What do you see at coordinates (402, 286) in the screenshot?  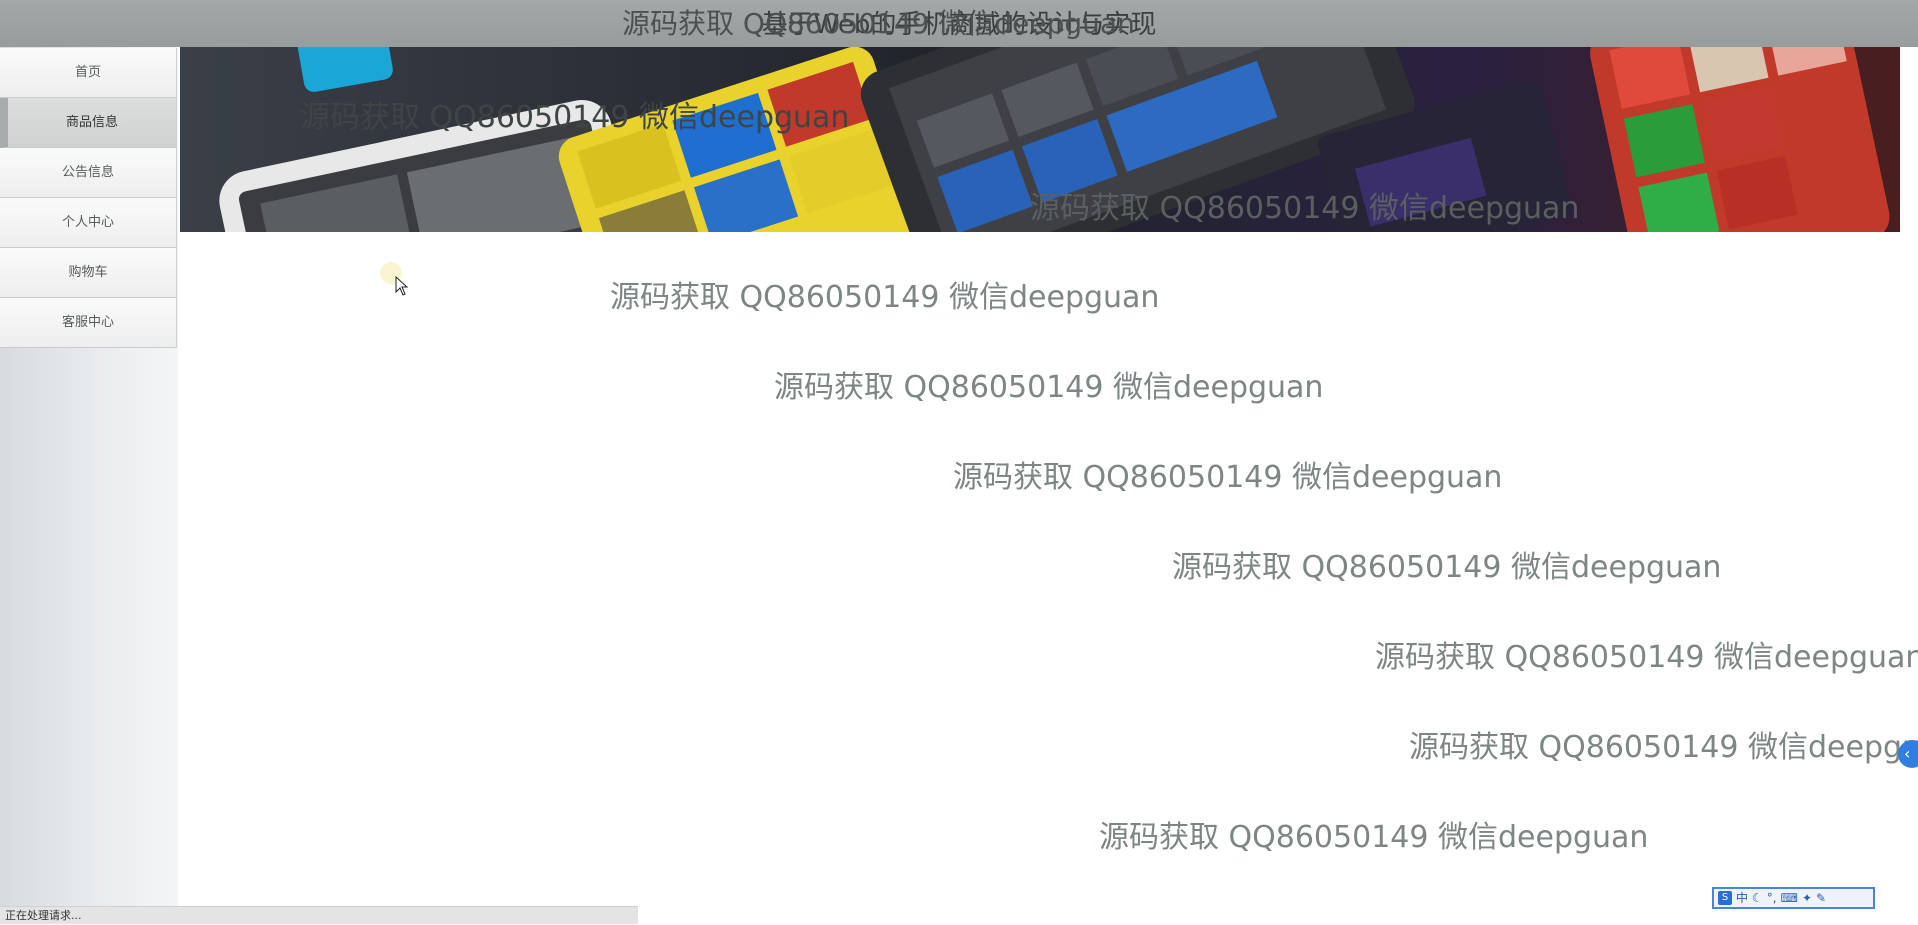 I see `mouse-cursor-icon` at bounding box center [402, 286].